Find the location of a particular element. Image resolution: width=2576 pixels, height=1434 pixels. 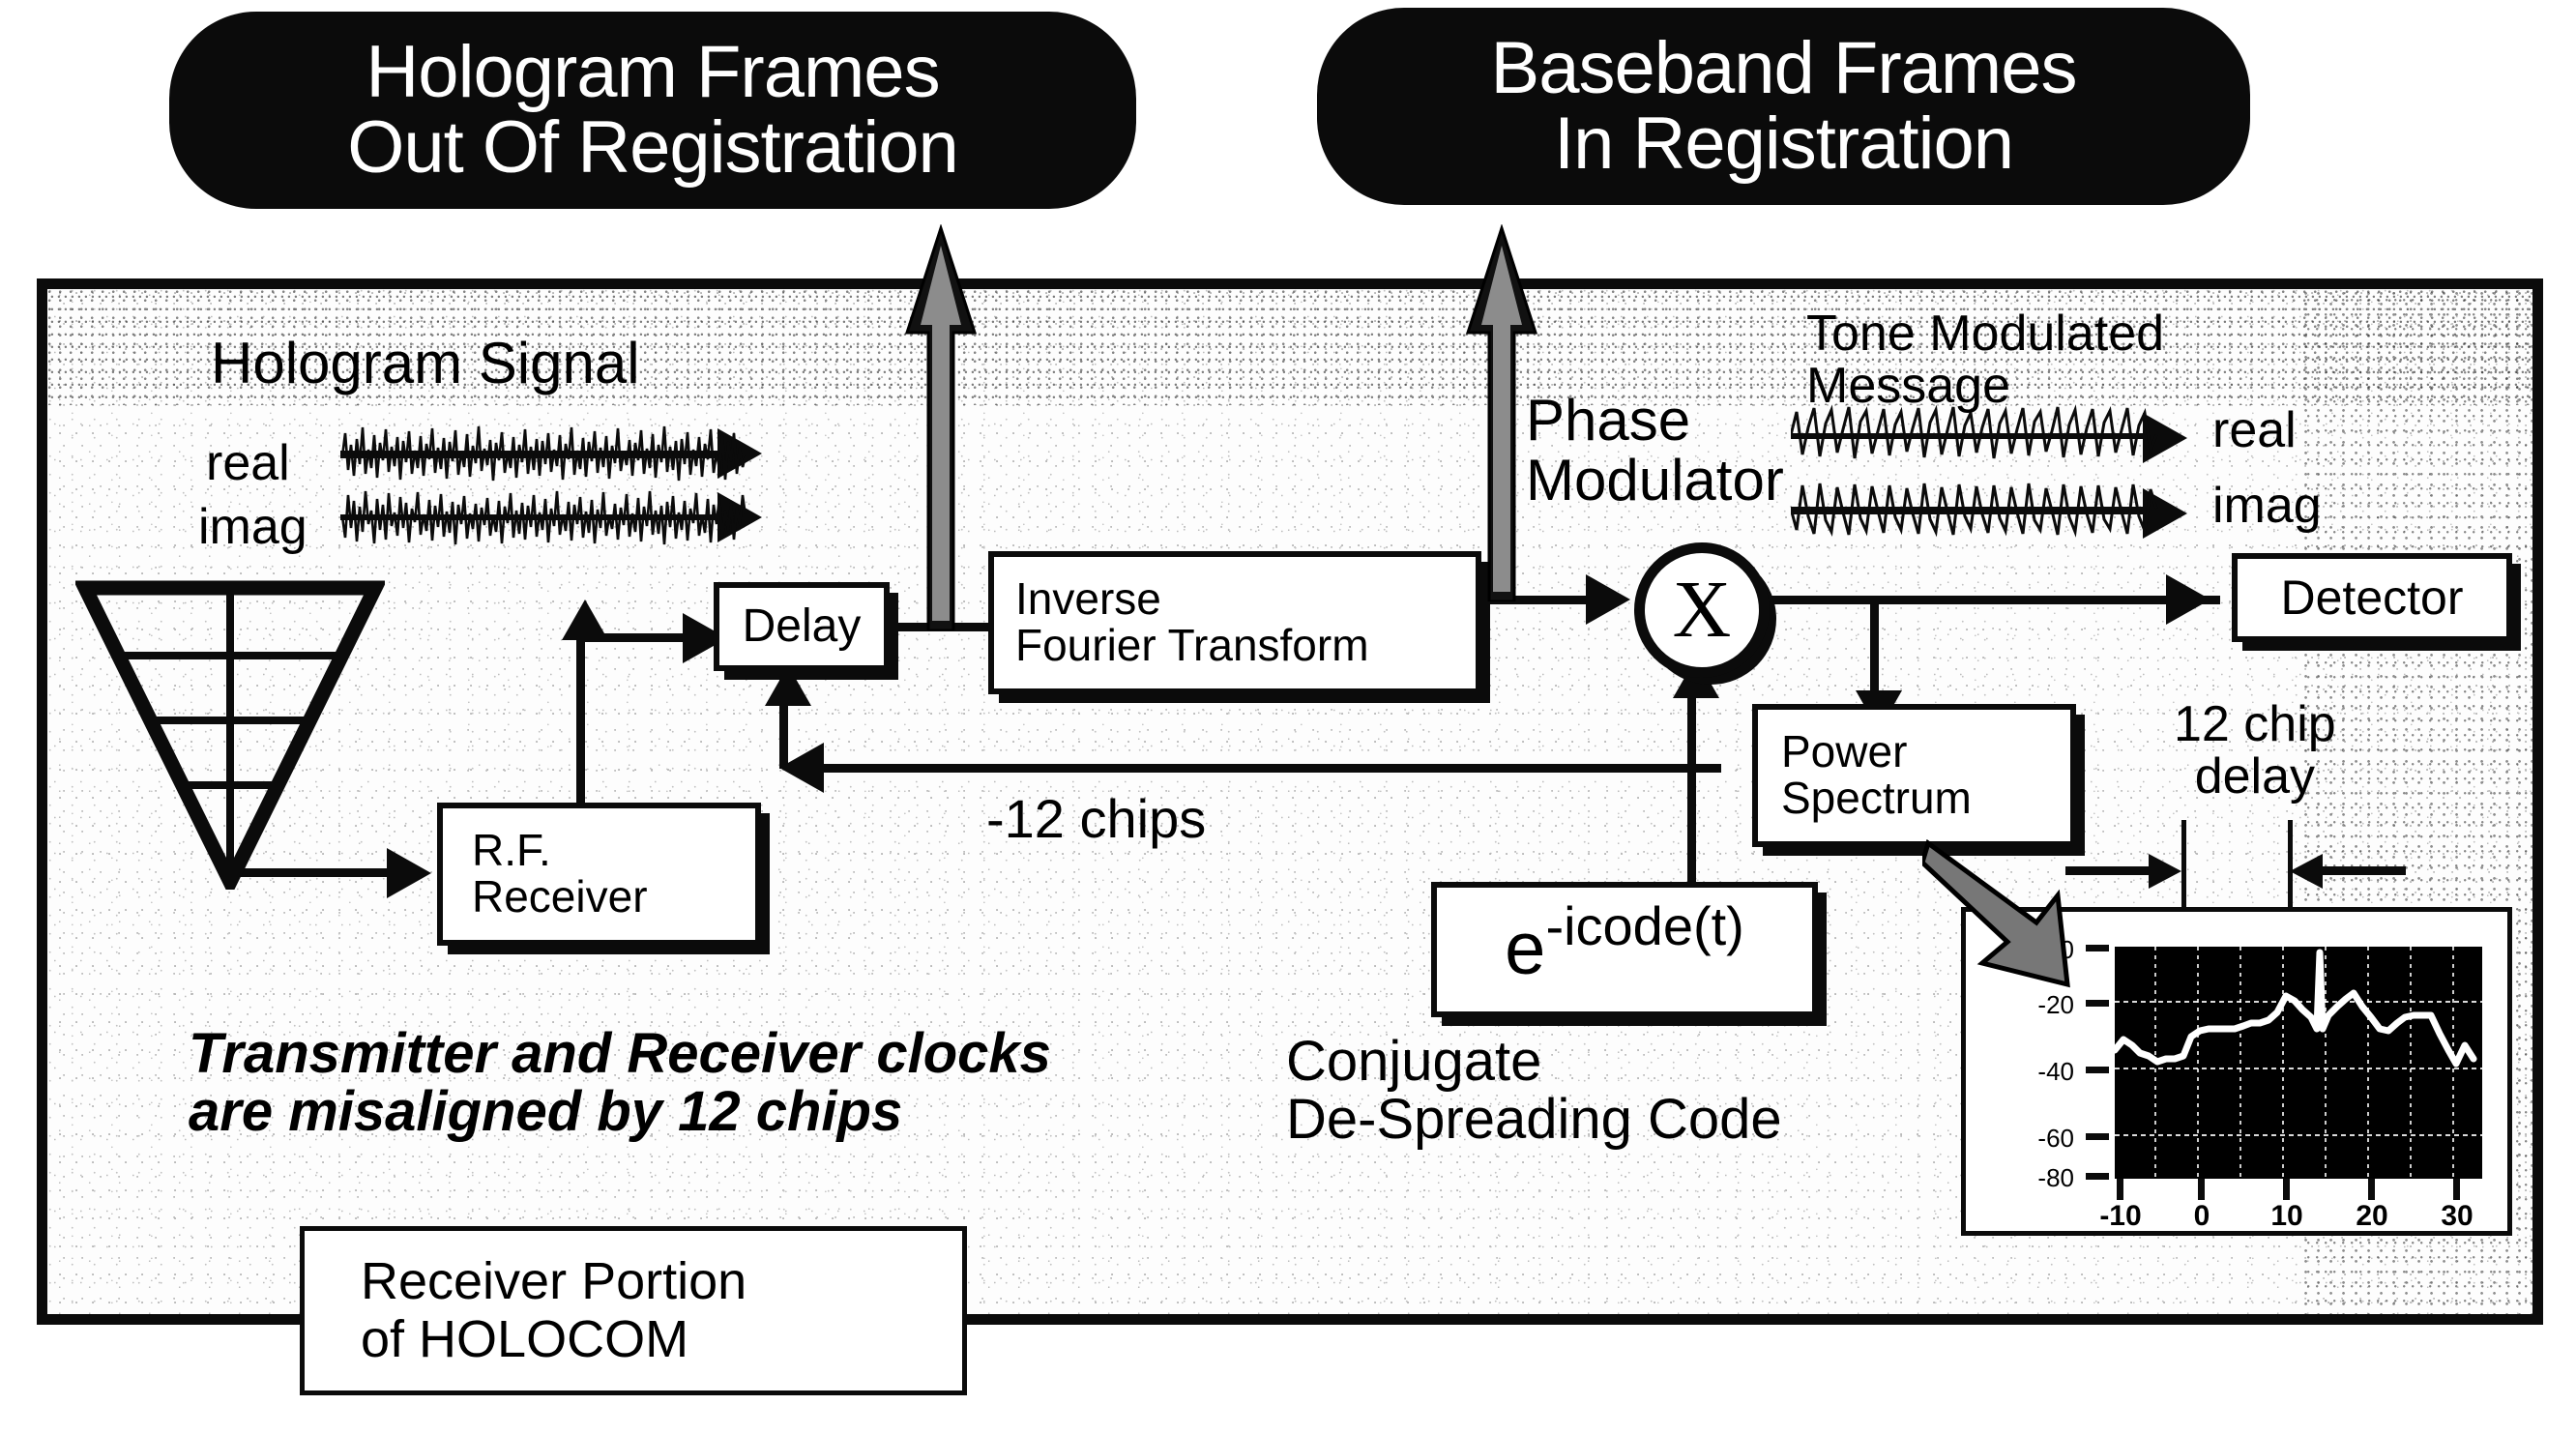

chip-delay-line2: delay is located at coordinates (2254, 777).